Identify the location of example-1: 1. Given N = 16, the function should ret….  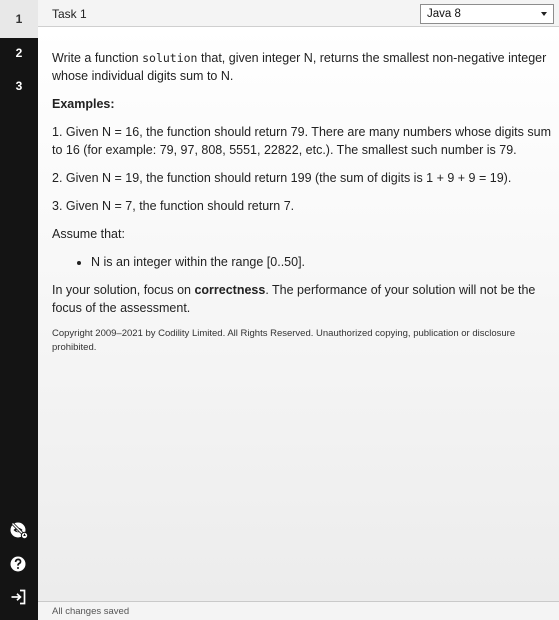
(301, 141).